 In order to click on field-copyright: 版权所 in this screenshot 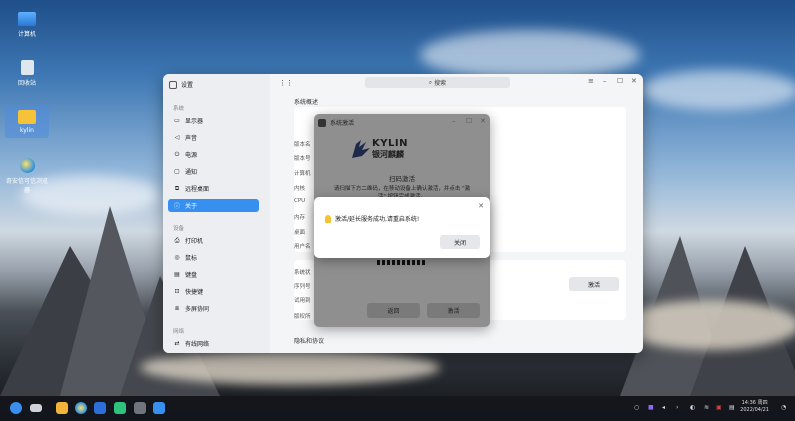, I will do `click(302, 317)`.